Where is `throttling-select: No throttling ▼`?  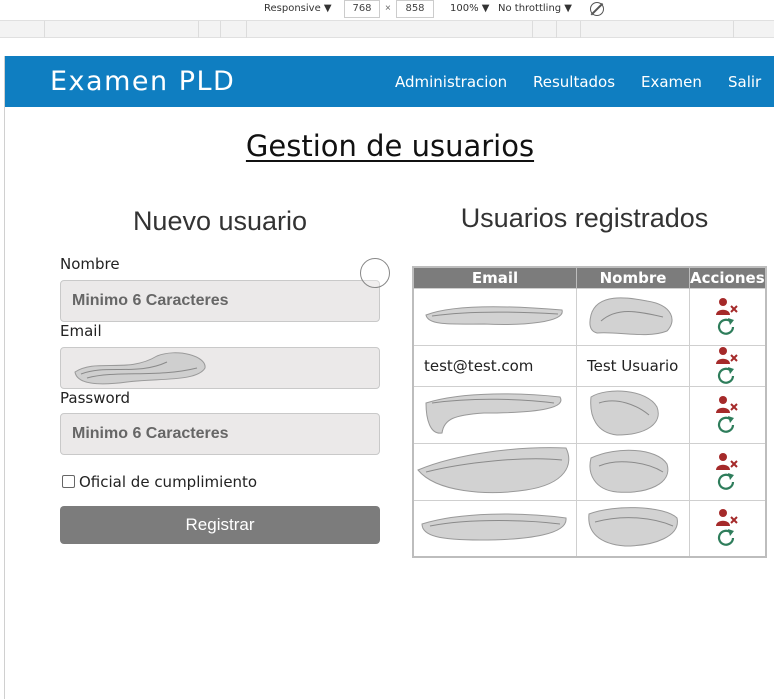 throttling-select: No throttling ▼ is located at coordinates (535, 8).